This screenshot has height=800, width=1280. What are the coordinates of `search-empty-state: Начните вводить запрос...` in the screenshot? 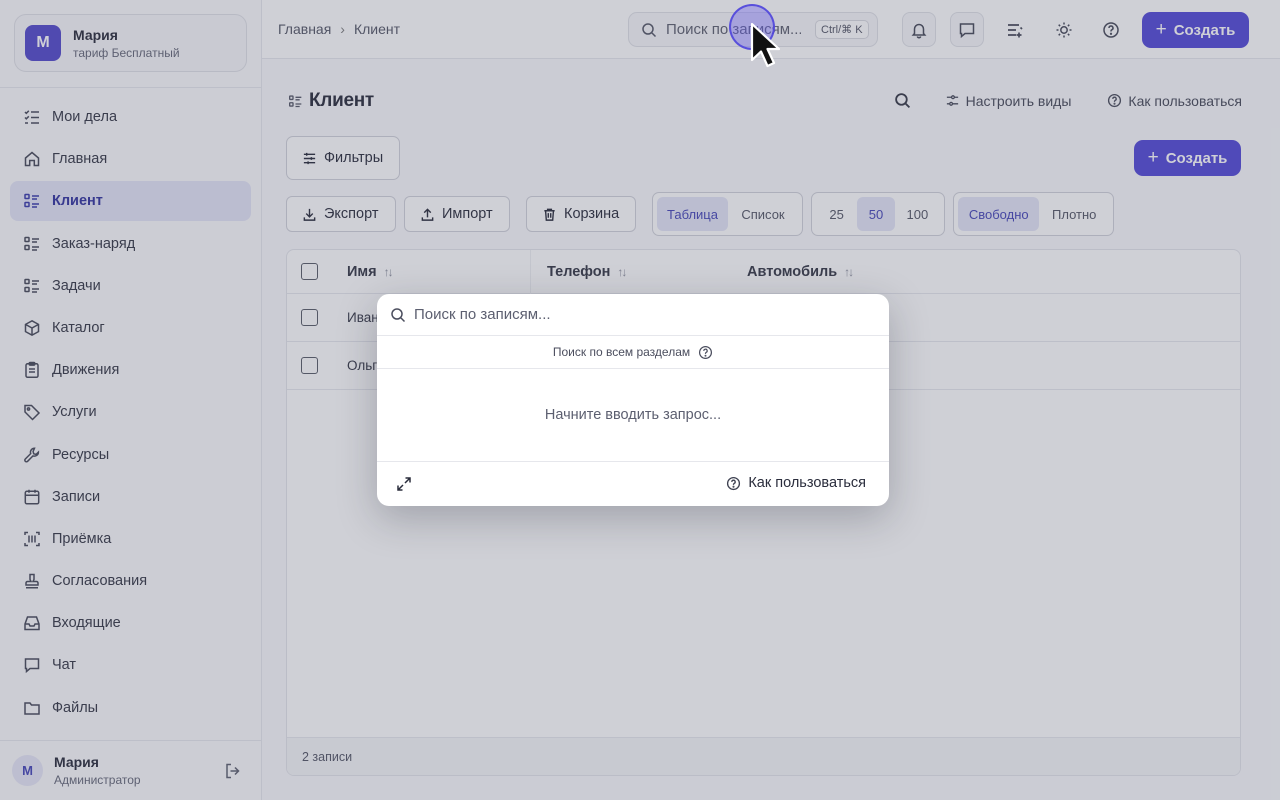 It's located at (633, 415).